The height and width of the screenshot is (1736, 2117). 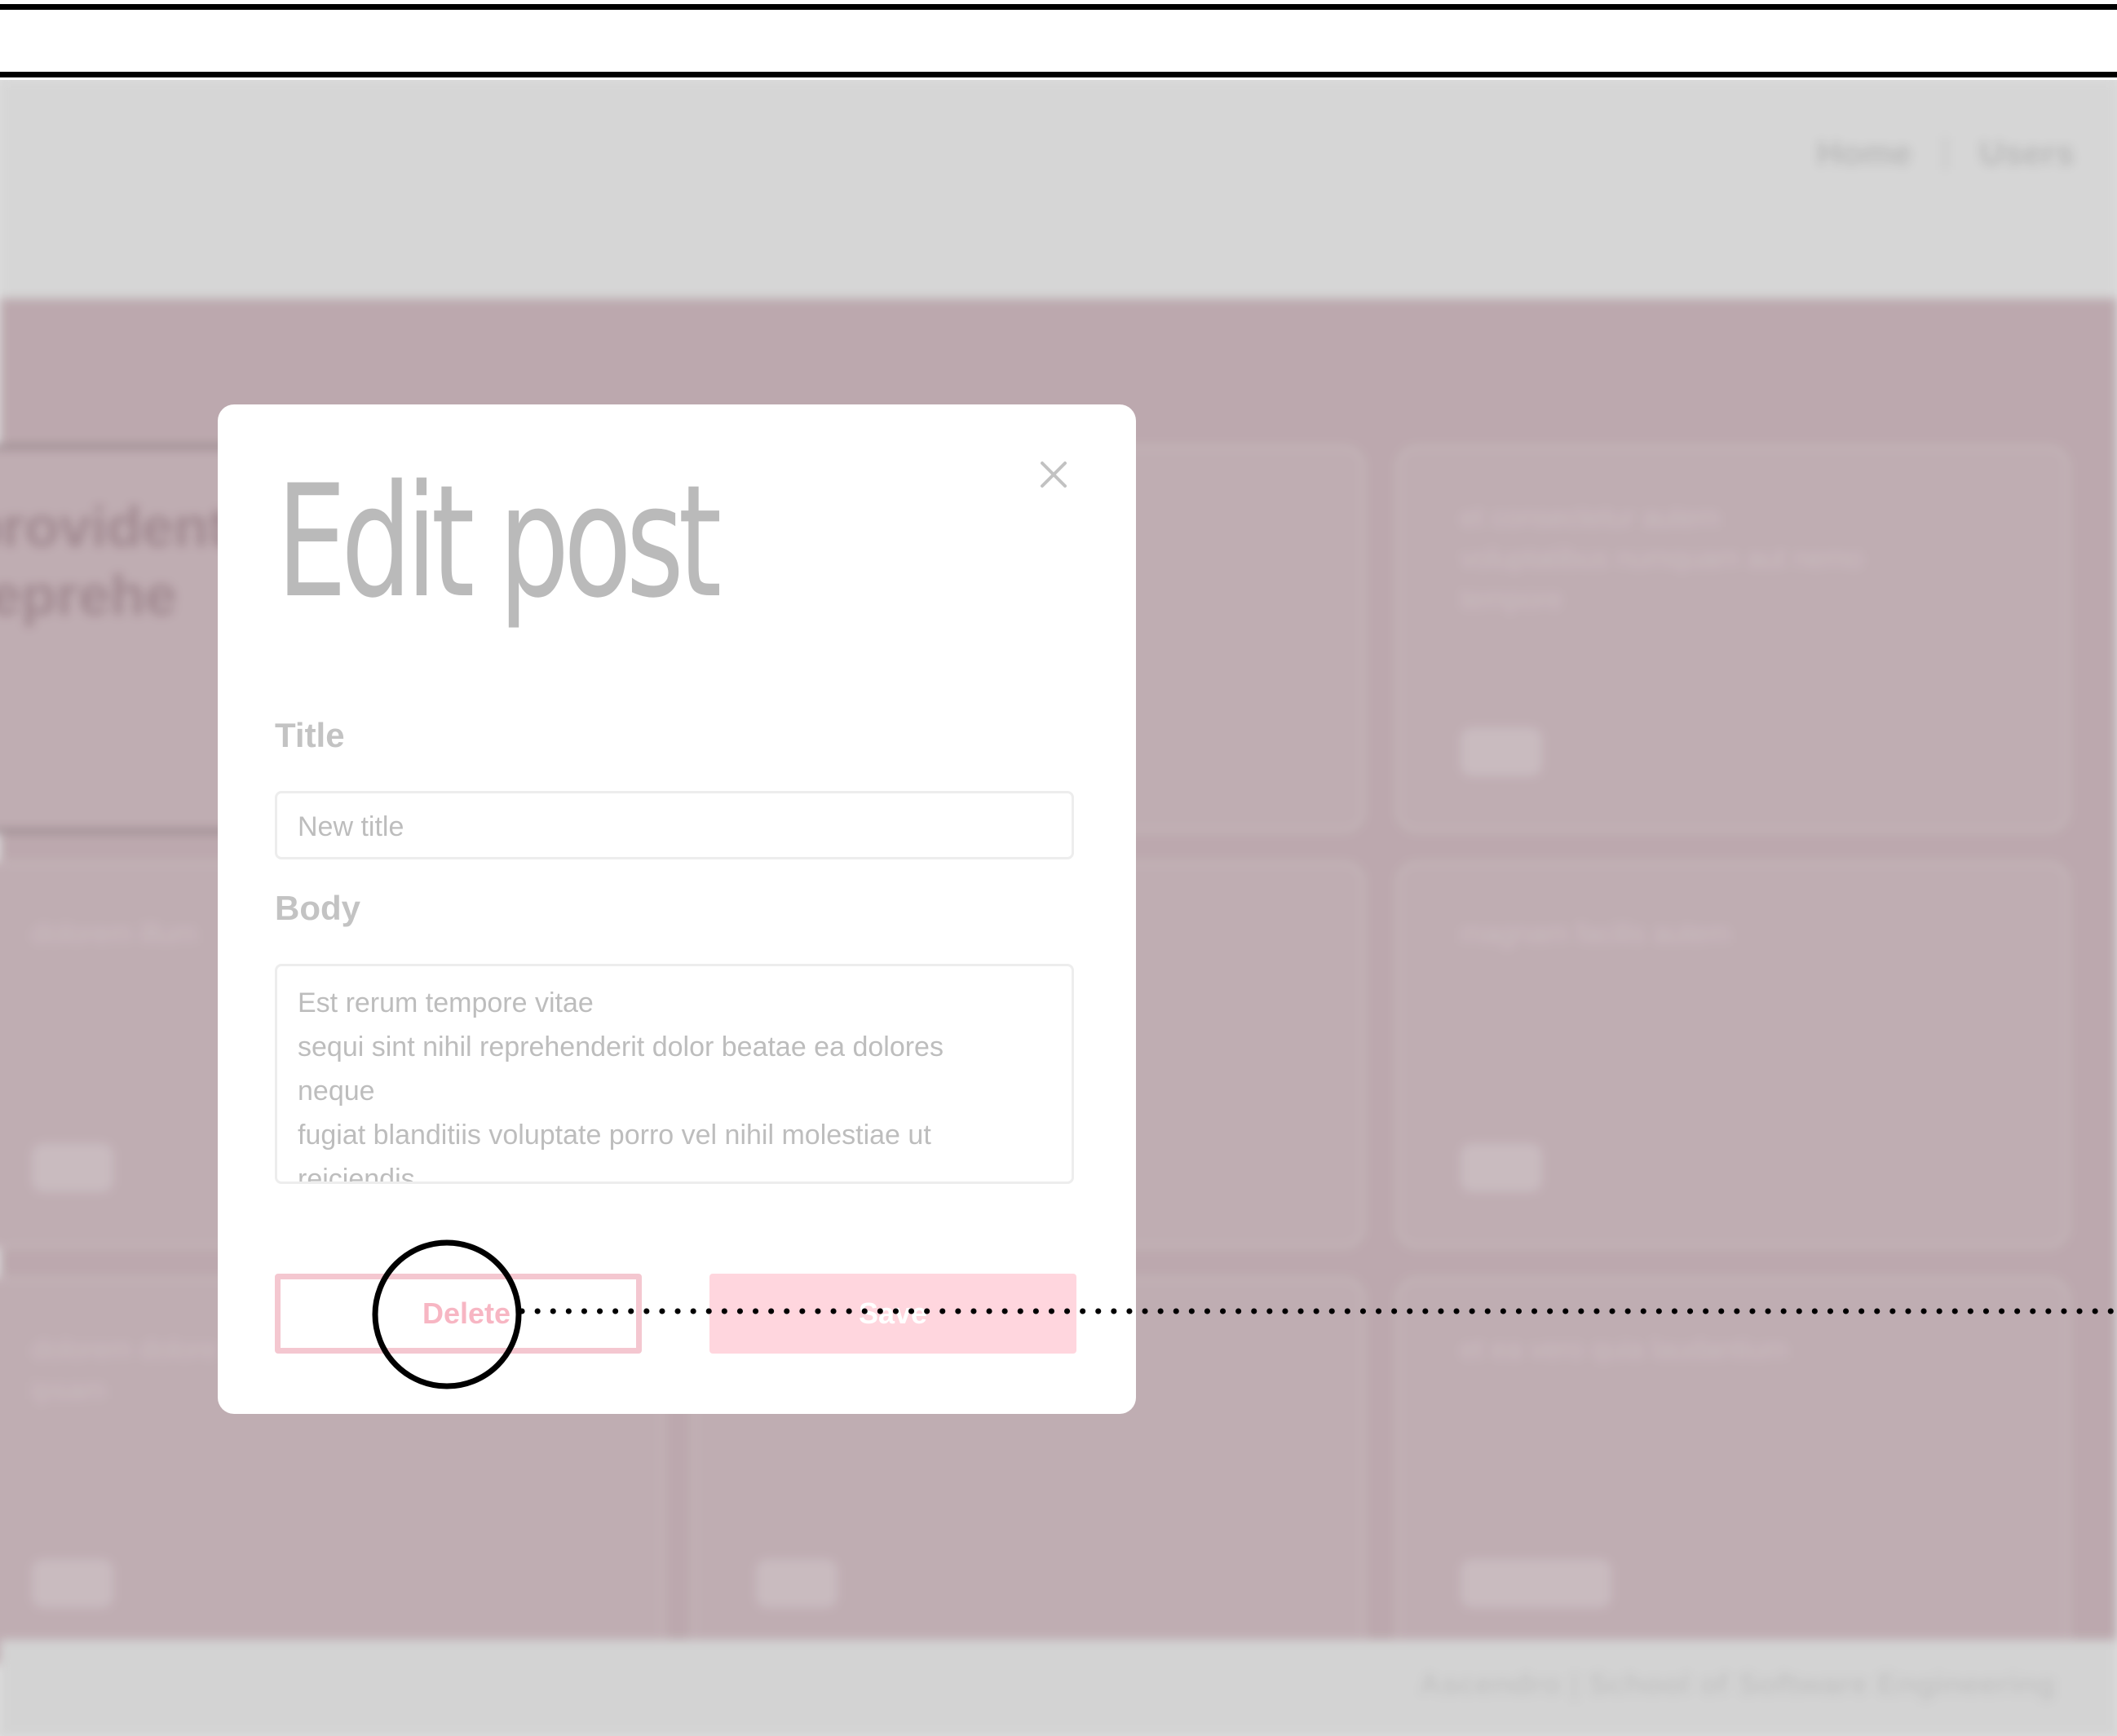 What do you see at coordinates (446, 1002) in the screenshot?
I see `body-text-line: Est rerum tempore vitae` at bounding box center [446, 1002].